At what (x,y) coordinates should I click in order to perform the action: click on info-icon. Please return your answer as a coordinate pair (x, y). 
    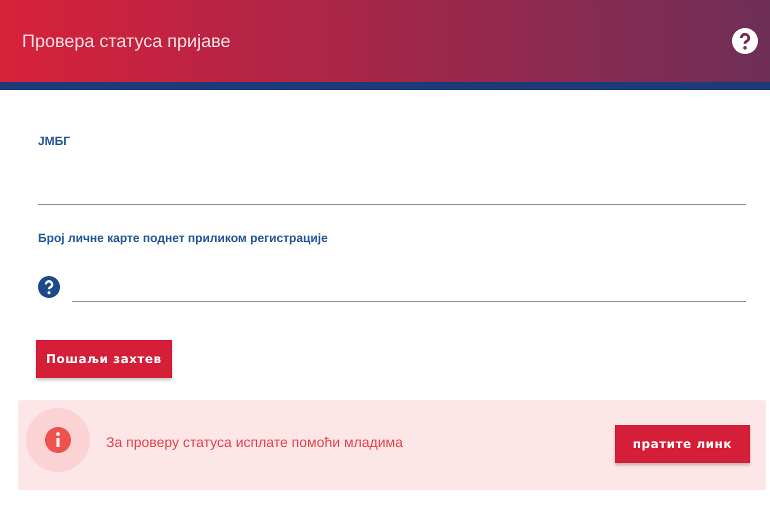
    Looking at the image, I should click on (58, 440).